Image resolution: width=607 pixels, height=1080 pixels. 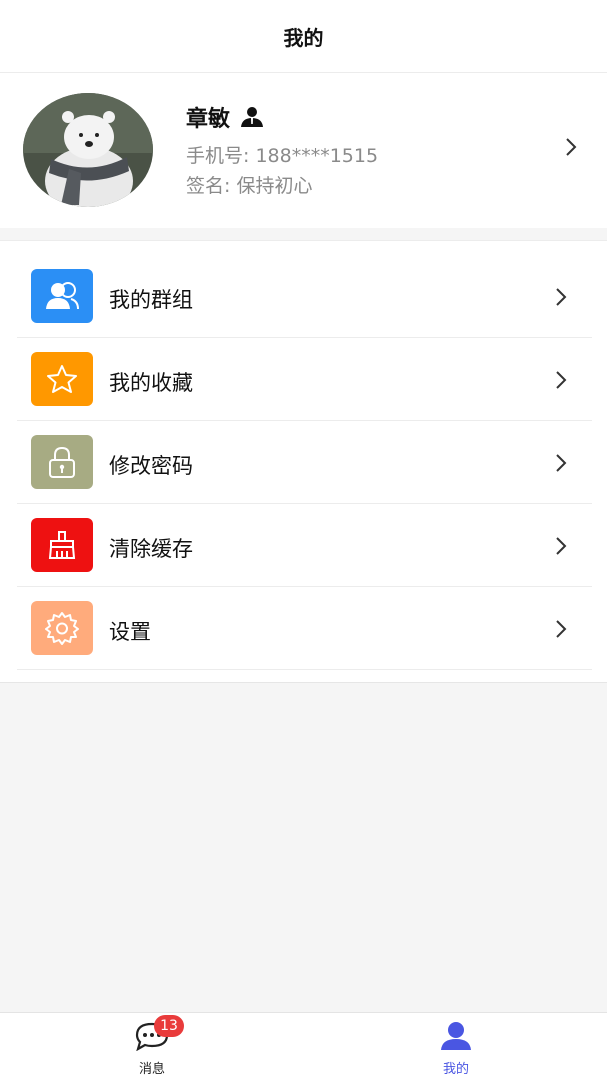 What do you see at coordinates (304, 628) in the screenshot?
I see `menu-item-settings: 设置` at bounding box center [304, 628].